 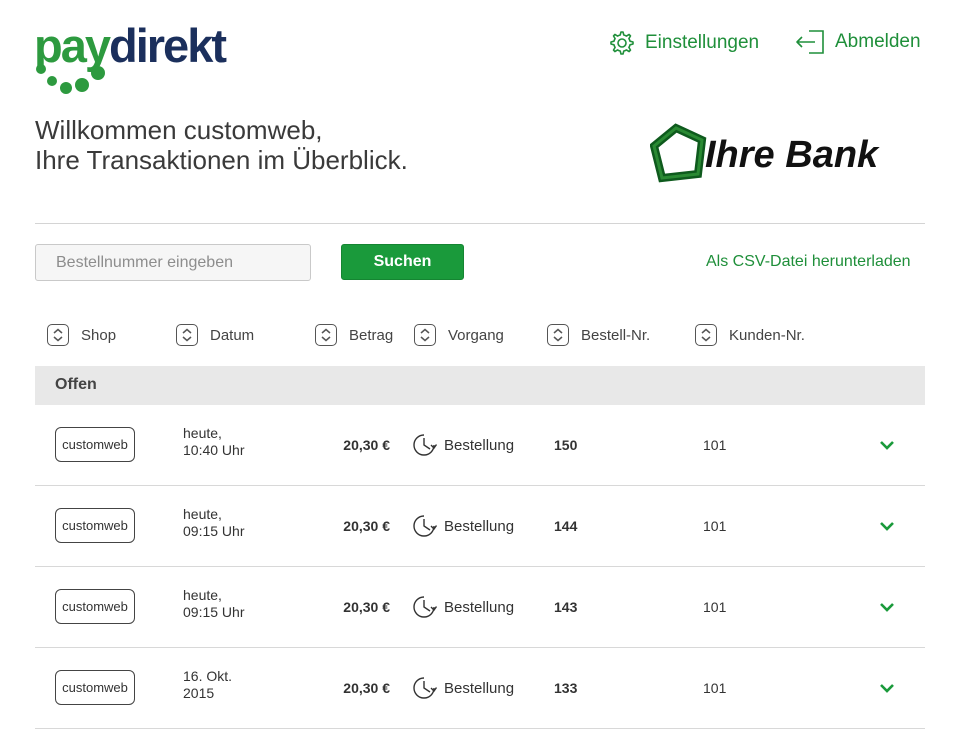 I want to click on paydirekt-logo: paydirekt, so click(x=139, y=59).